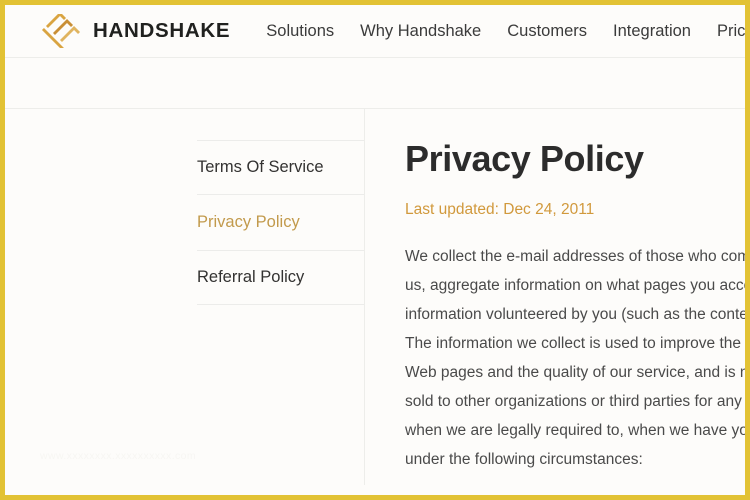 This screenshot has height=500, width=750. Describe the element at coordinates (300, 31) in the screenshot. I see `nav-item-solutions: Solutions` at that location.